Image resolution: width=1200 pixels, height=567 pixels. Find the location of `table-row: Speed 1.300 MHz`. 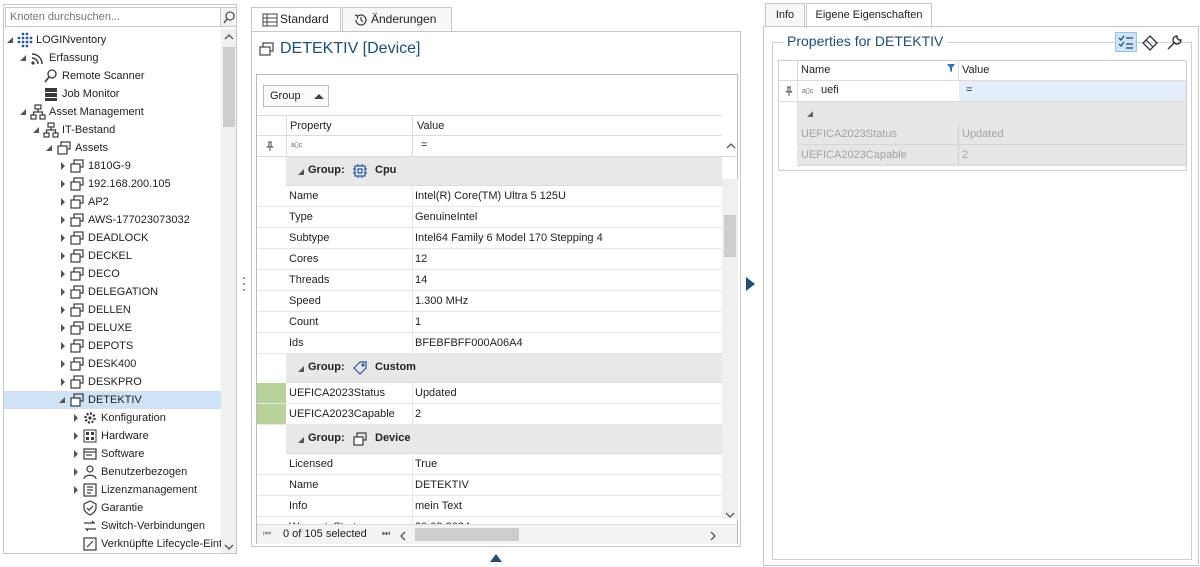

table-row: Speed 1.300 MHz is located at coordinates (489, 301).